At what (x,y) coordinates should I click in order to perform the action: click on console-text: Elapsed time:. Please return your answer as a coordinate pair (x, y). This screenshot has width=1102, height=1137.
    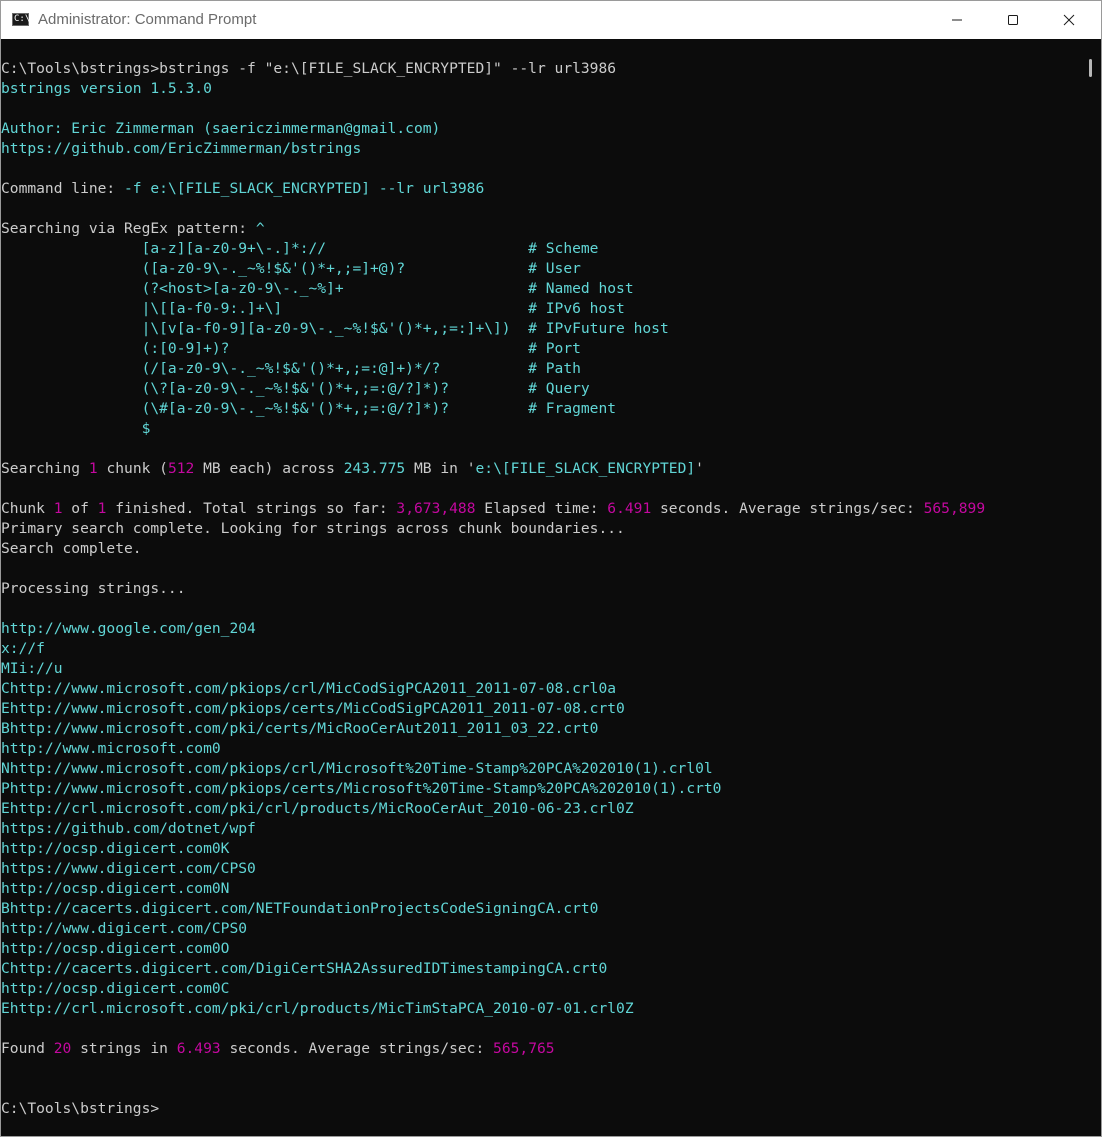
    Looking at the image, I should click on (541, 508).